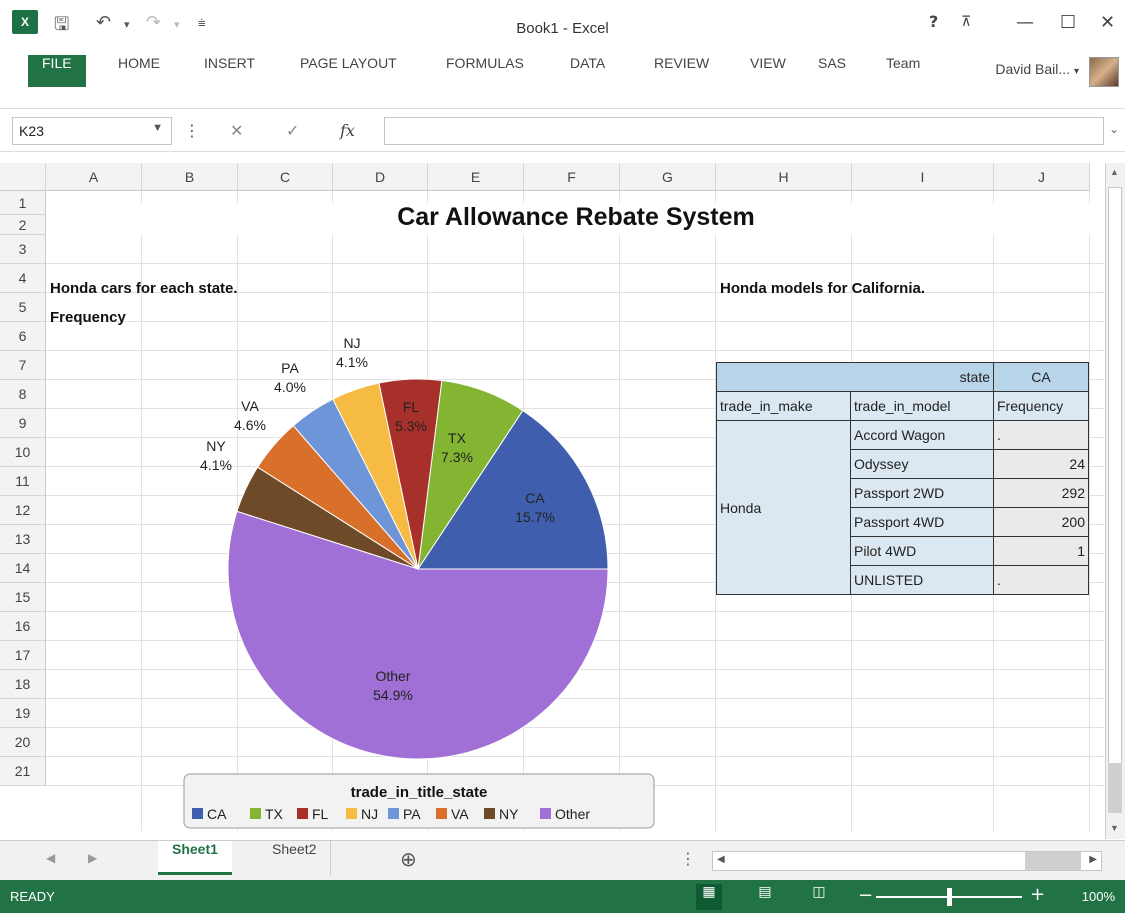 The width and height of the screenshot is (1125, 913). I want to click on redo-dropdown-icon: ▾, so click(177, 24).